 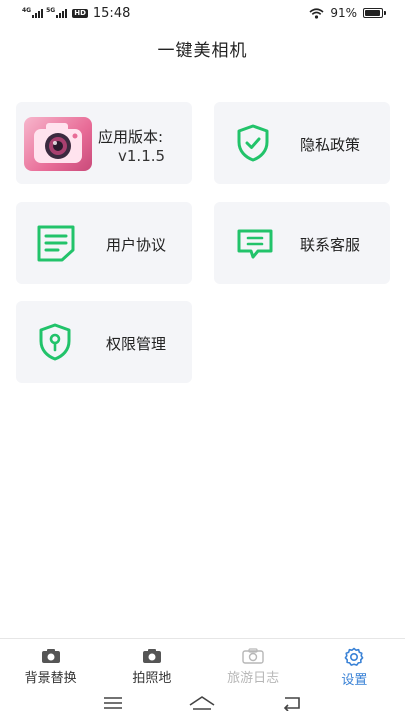 I want to click on permissions-label: 权限管理, so click(x=136, y=344).